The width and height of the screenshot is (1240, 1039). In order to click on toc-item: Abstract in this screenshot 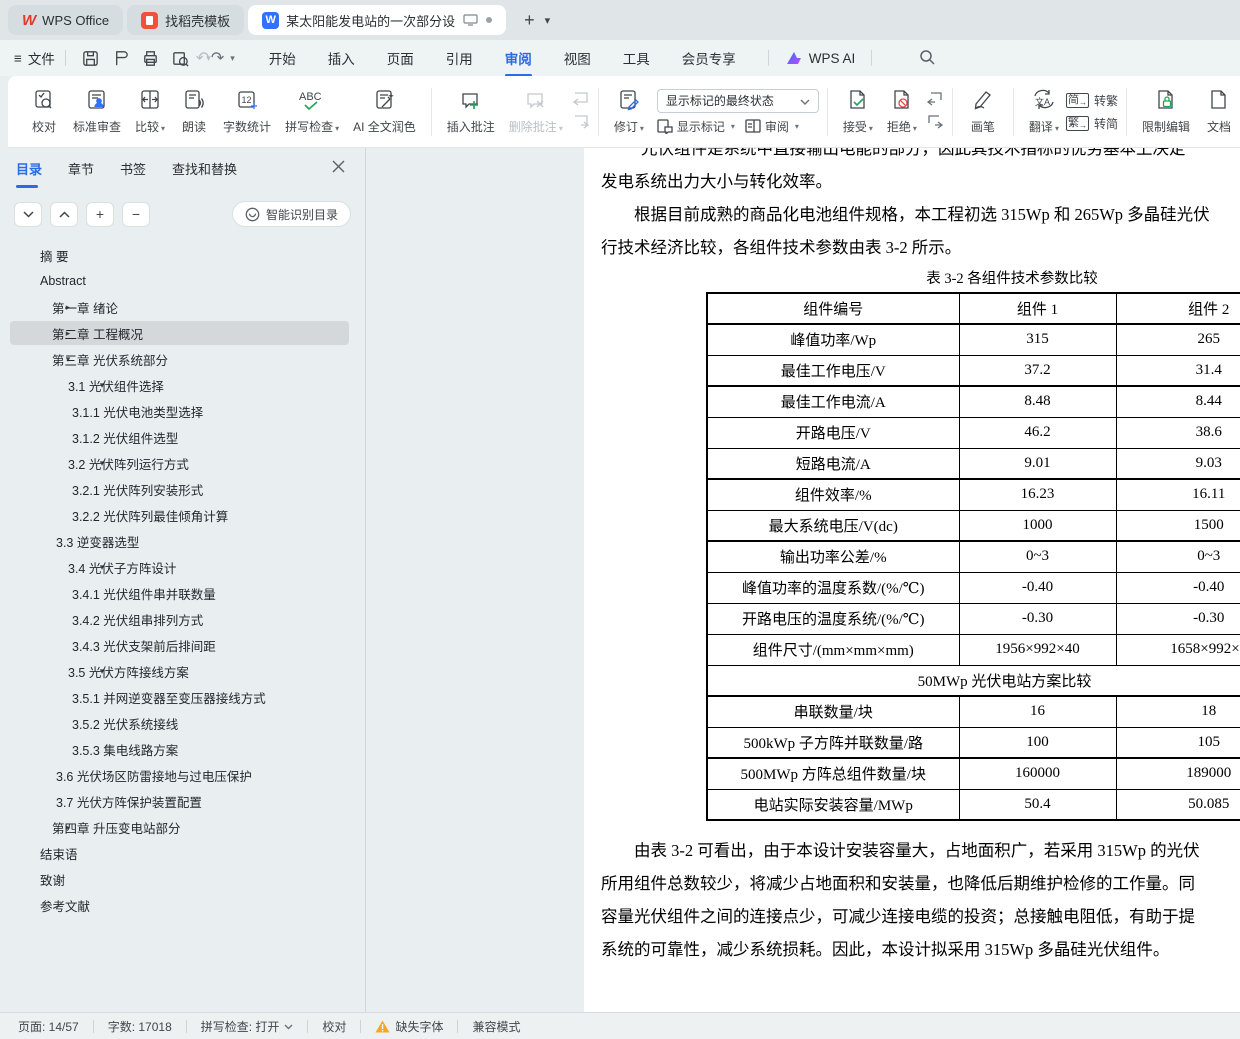, I will do `click(182, 281)`.